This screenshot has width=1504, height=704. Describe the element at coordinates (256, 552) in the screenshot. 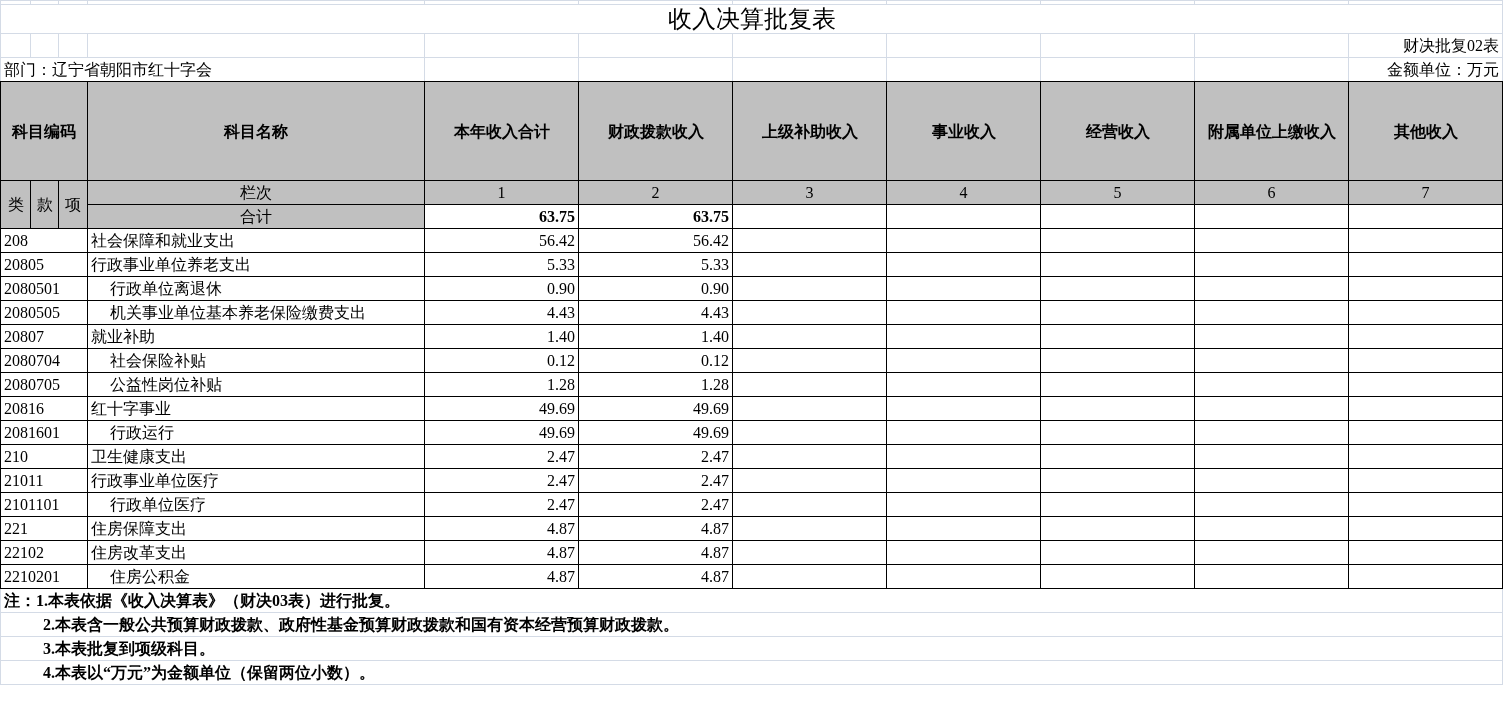

I see `name-cell: 住房改革支出` at that location.